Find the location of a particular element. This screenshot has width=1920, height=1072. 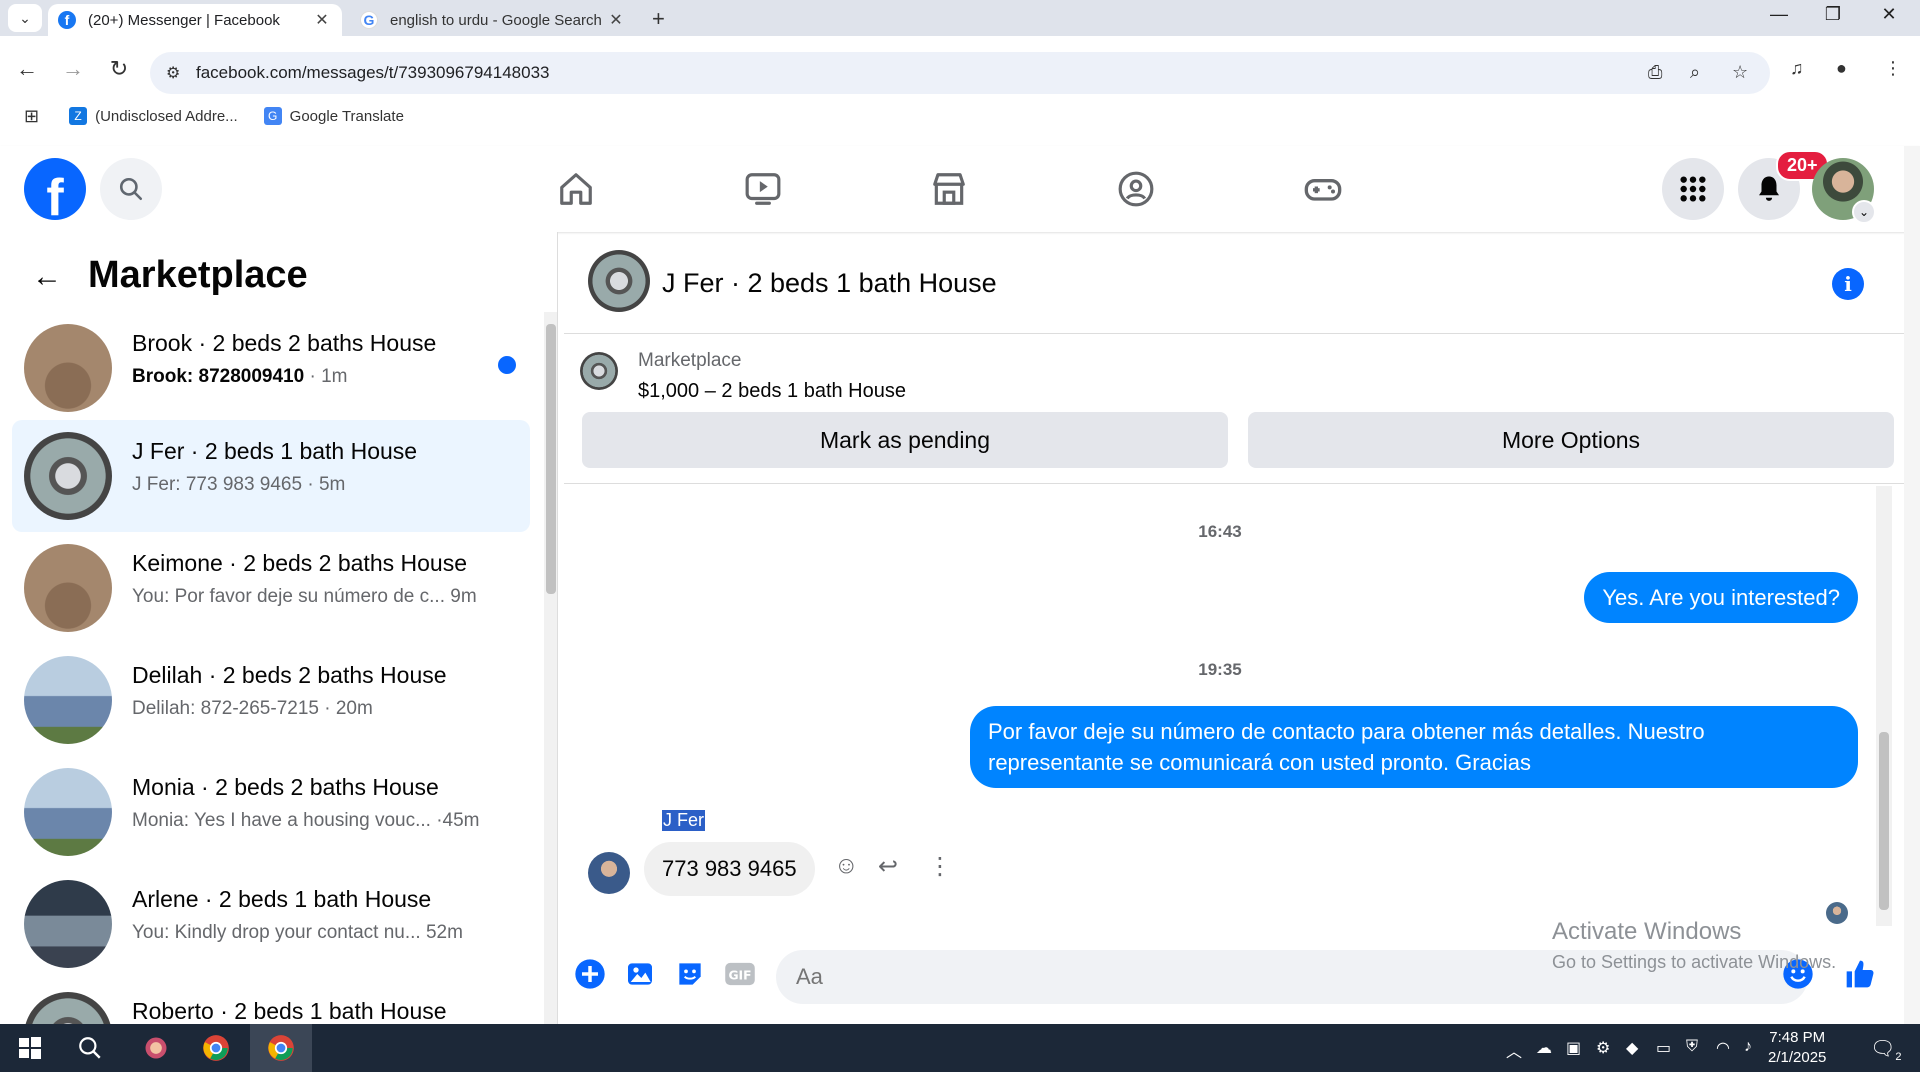

tray-app-icon: ▣ is located at coordinates (1573, 1048).